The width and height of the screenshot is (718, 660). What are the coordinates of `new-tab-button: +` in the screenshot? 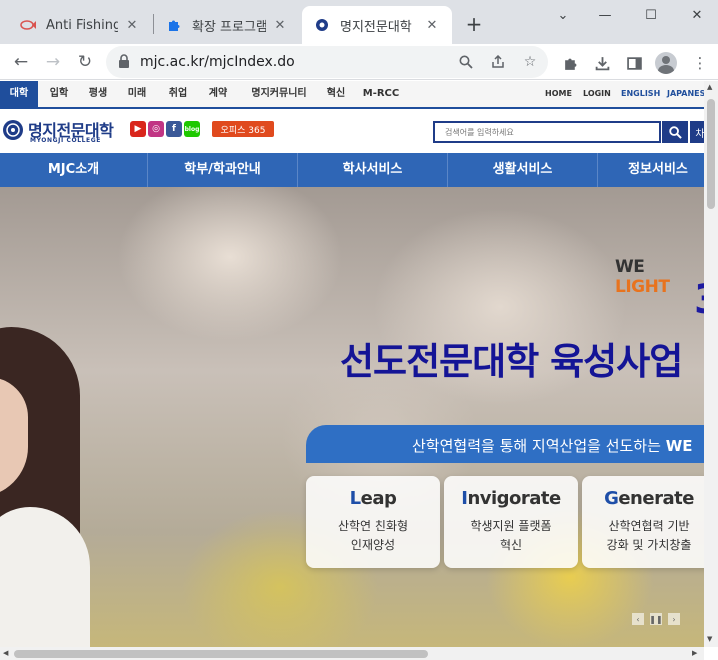 It's located at (474, 24).